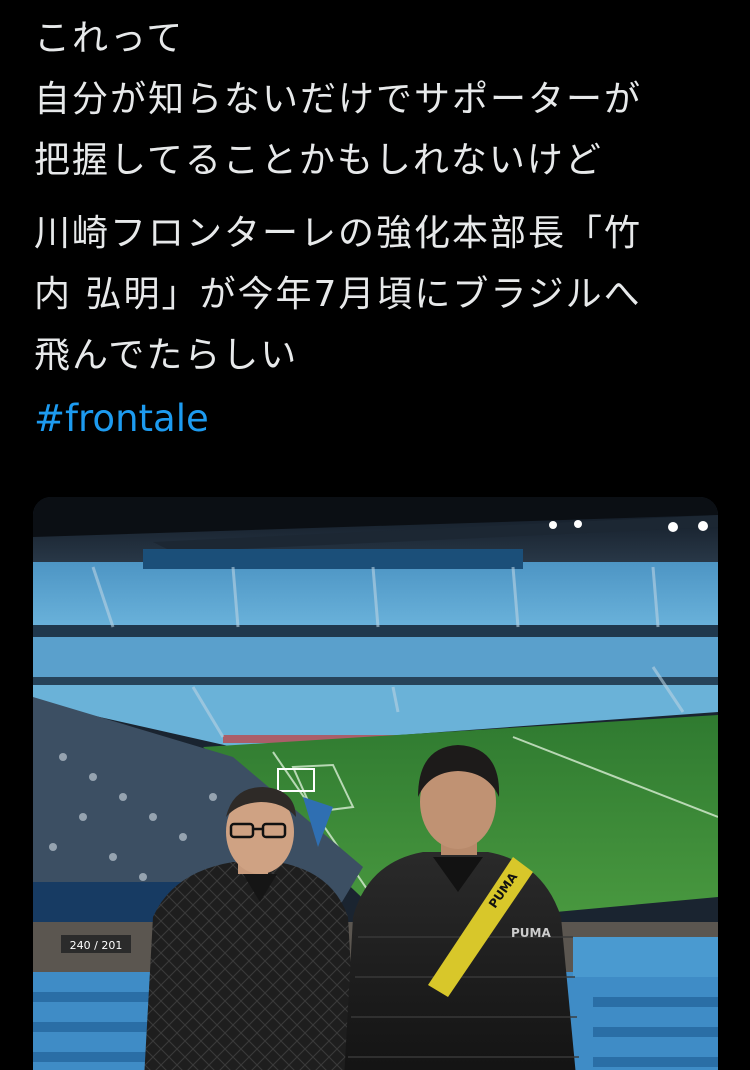 The width and height of the screenshot is (750, 1070). What do you see at coordinates (531, 933) in the screenshot?
I see `jacket-logo-label: PUMA` at bounding box center [531, 933].